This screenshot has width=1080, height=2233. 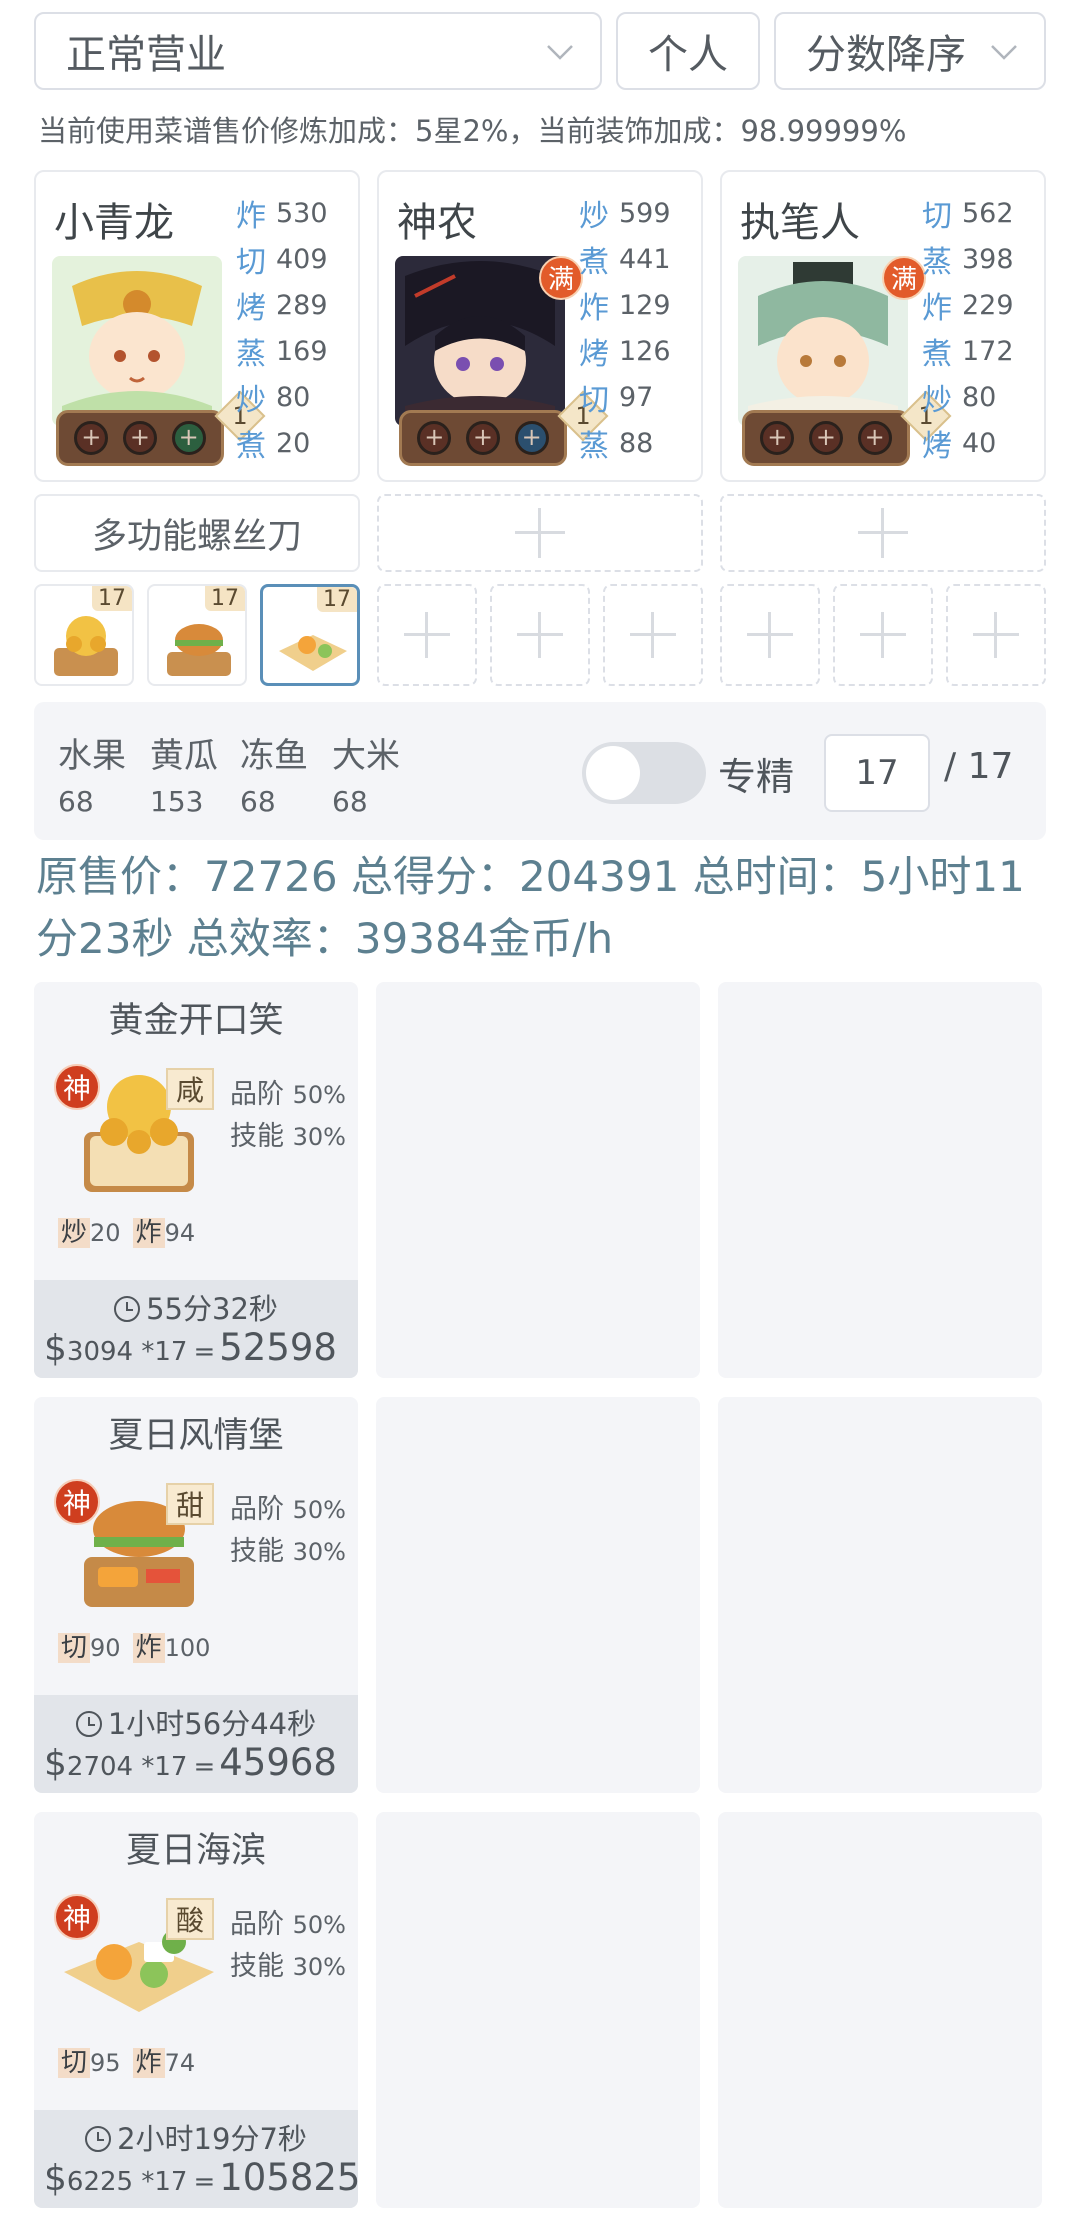 I want to click on chef-name: 神农, so click(x=437, y=223).